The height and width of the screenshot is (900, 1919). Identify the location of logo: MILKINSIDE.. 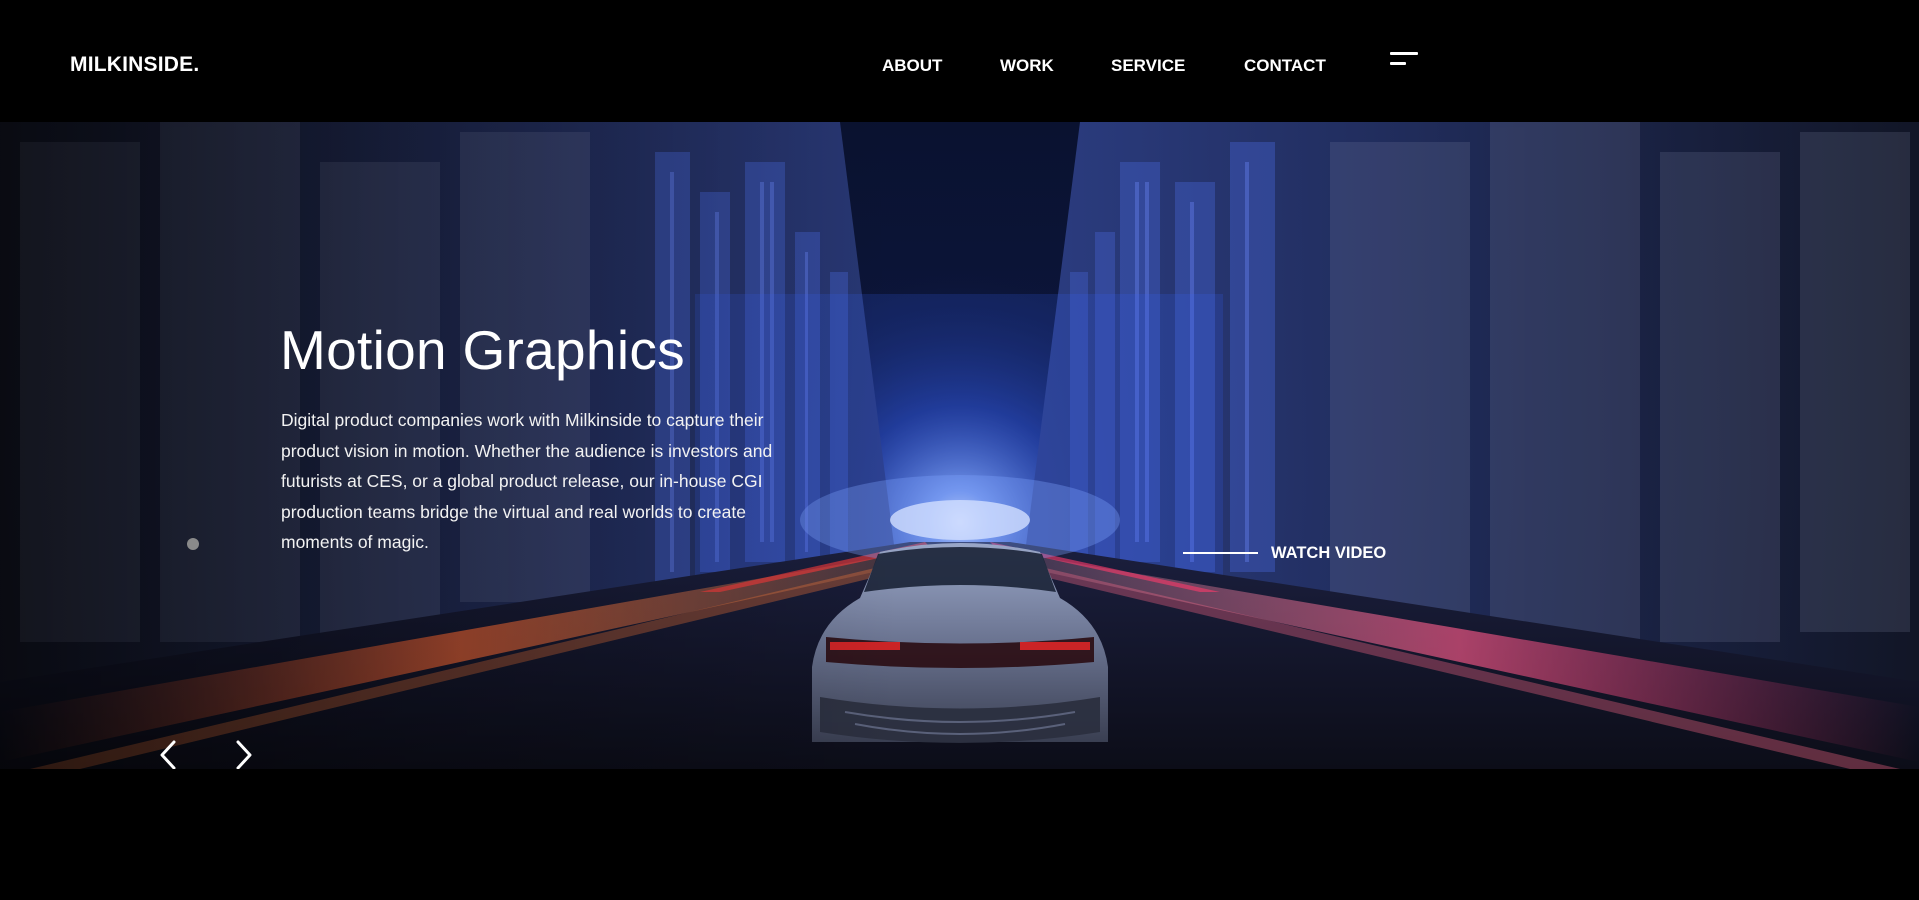
(134, 65).